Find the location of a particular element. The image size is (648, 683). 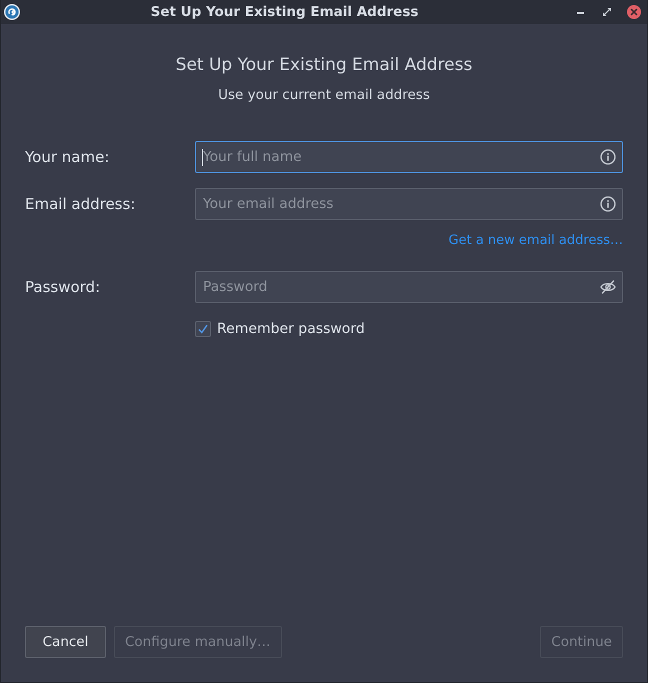

dialog-subtitle: Use your current email address is located at coordinates (324, 95).